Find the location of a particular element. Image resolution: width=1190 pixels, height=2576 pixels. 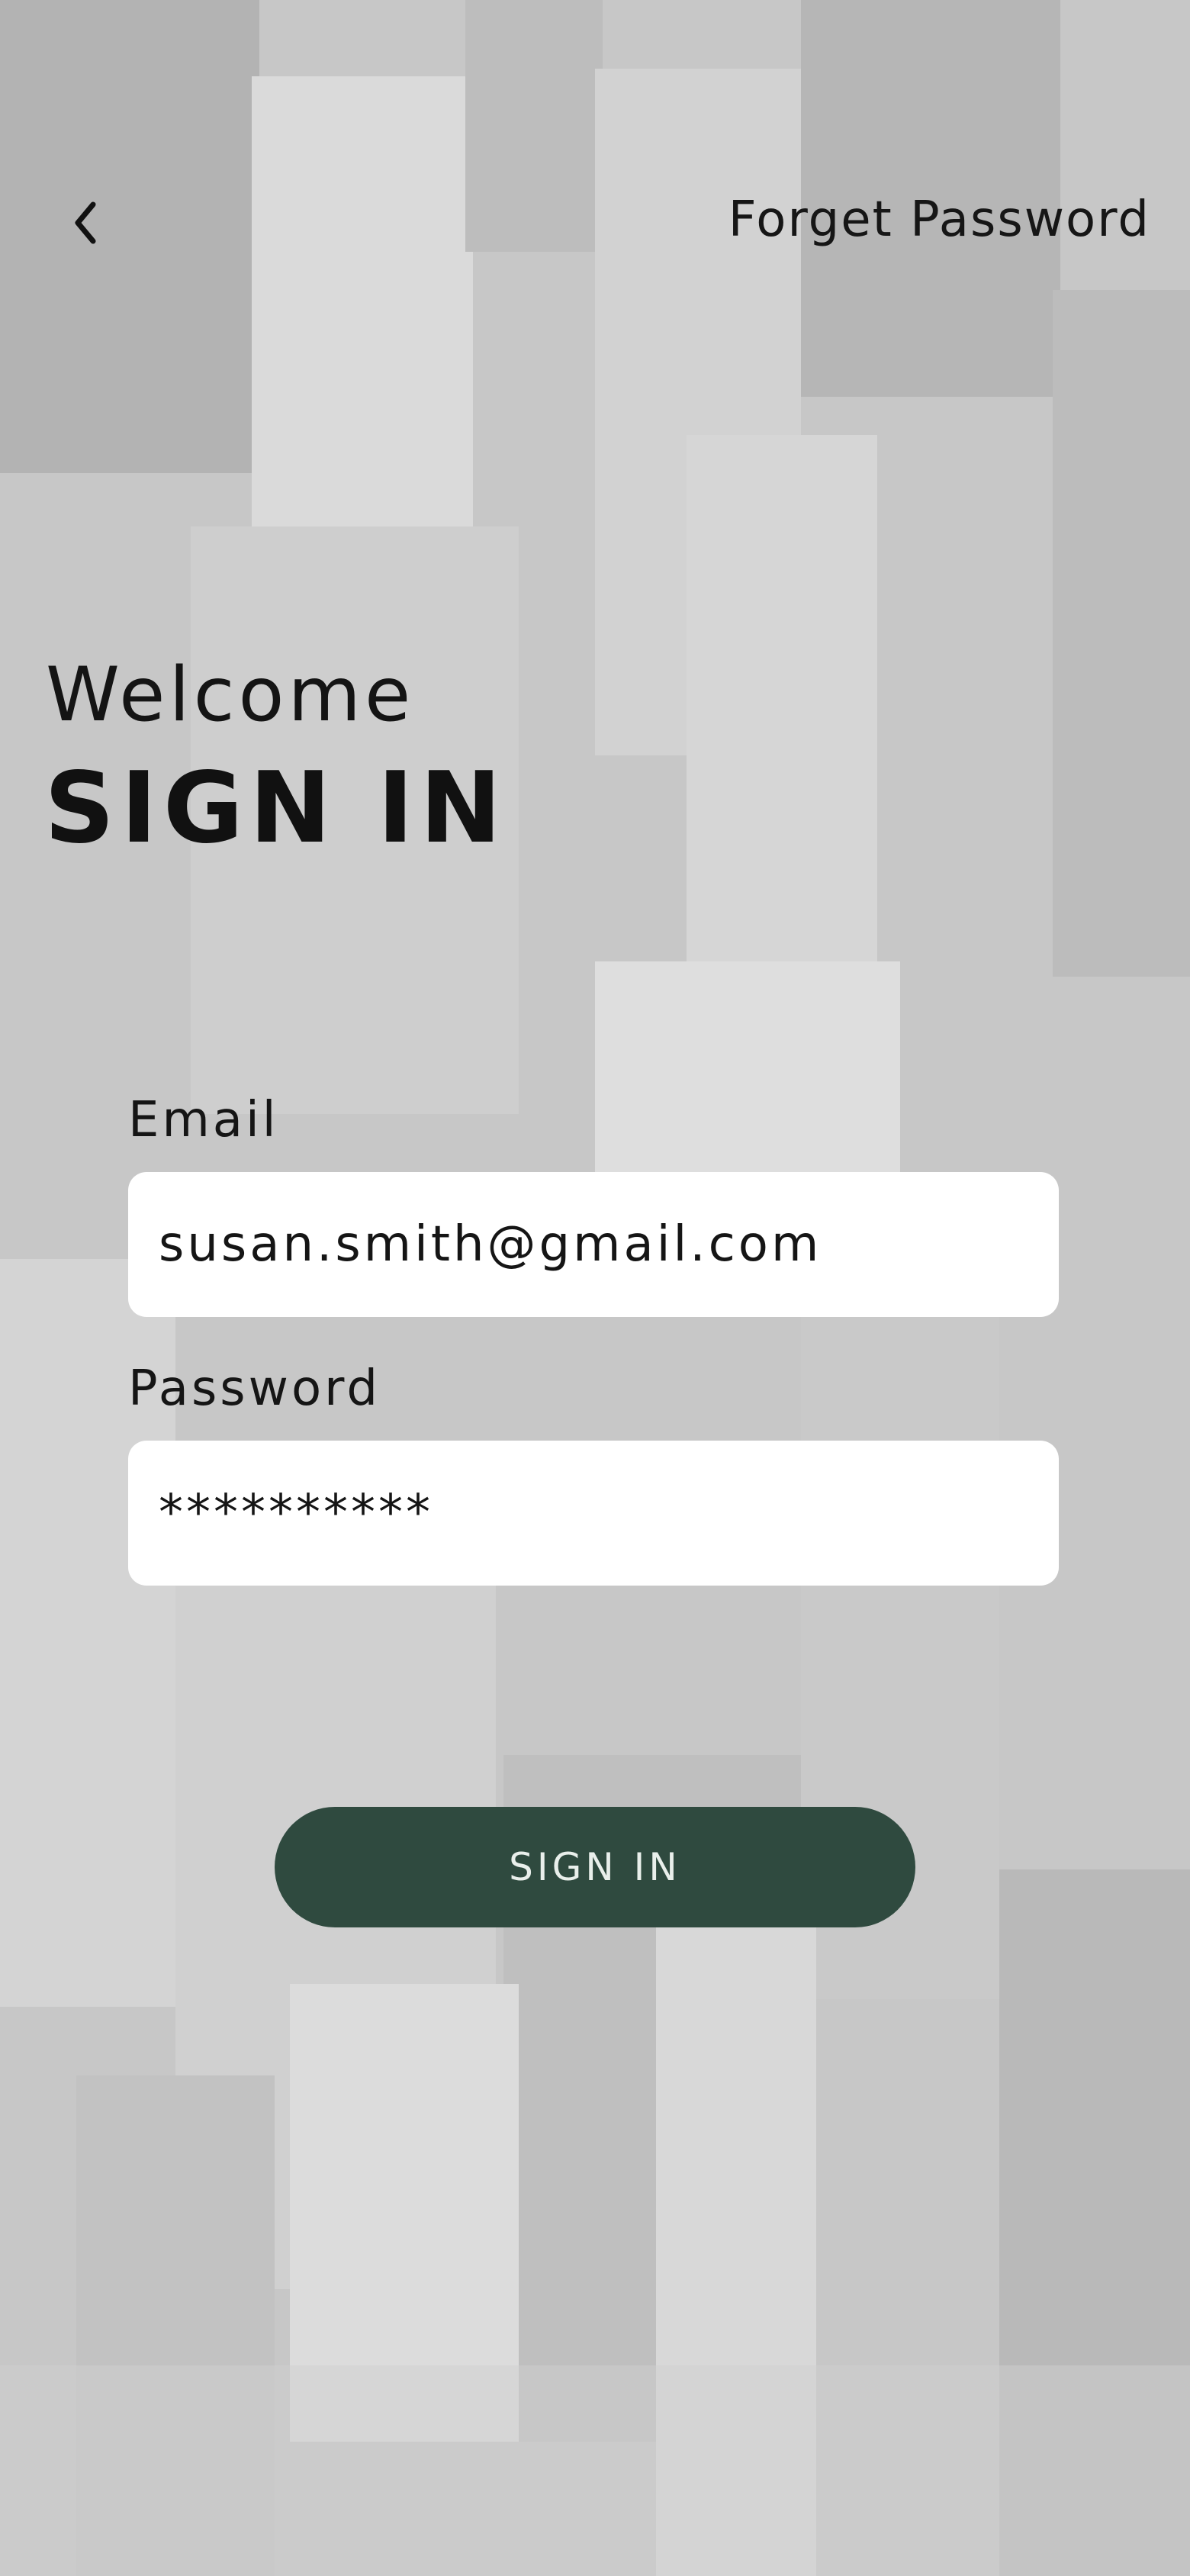

password-value: ********** is located at coordinates (296, 1513).